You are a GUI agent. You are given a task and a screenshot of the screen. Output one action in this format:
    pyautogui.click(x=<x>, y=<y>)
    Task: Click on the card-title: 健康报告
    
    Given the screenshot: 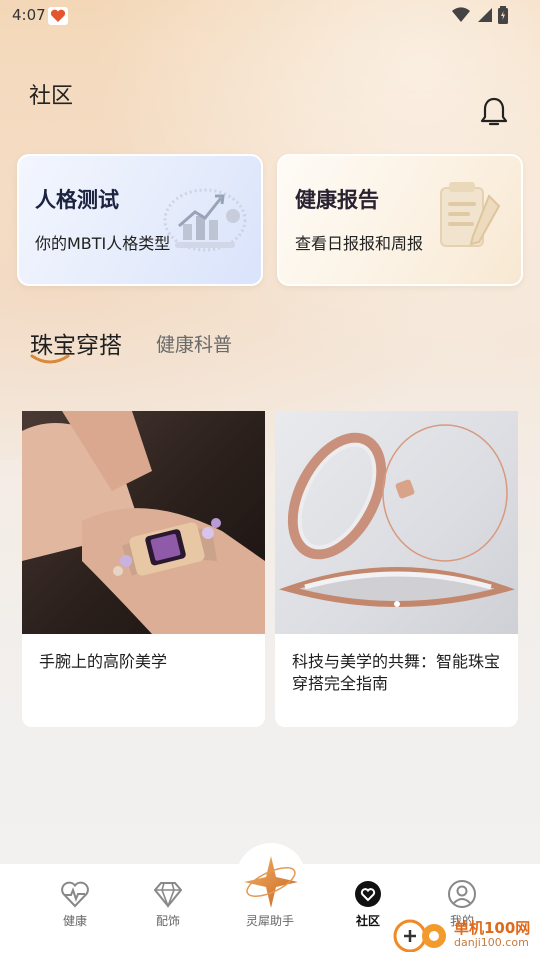 What is the action you would take?
    pyautogui.click(x=337, y=200)
    